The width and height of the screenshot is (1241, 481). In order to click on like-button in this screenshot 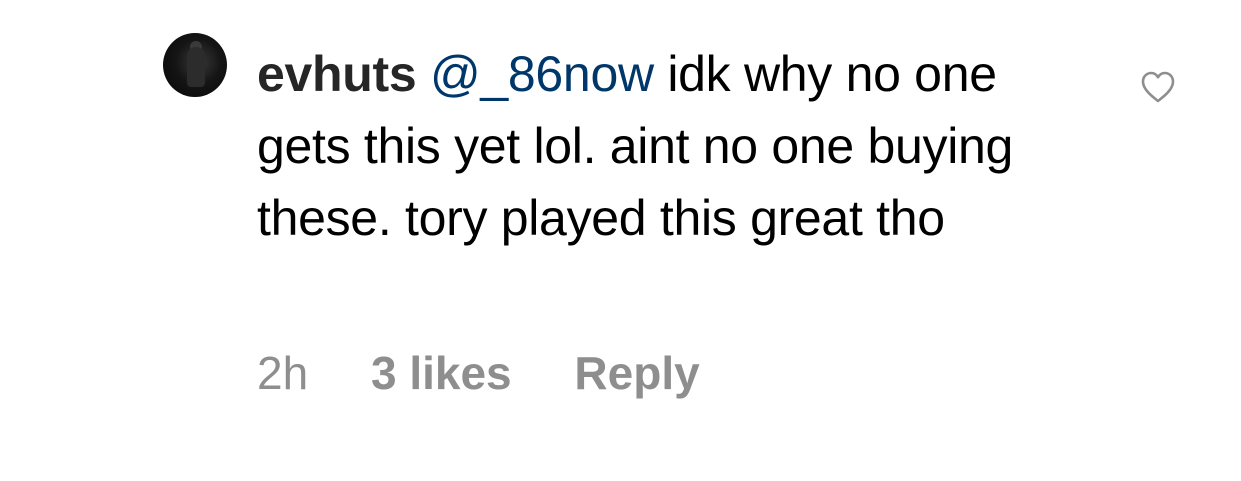, I will do `click(1158, 87)`.